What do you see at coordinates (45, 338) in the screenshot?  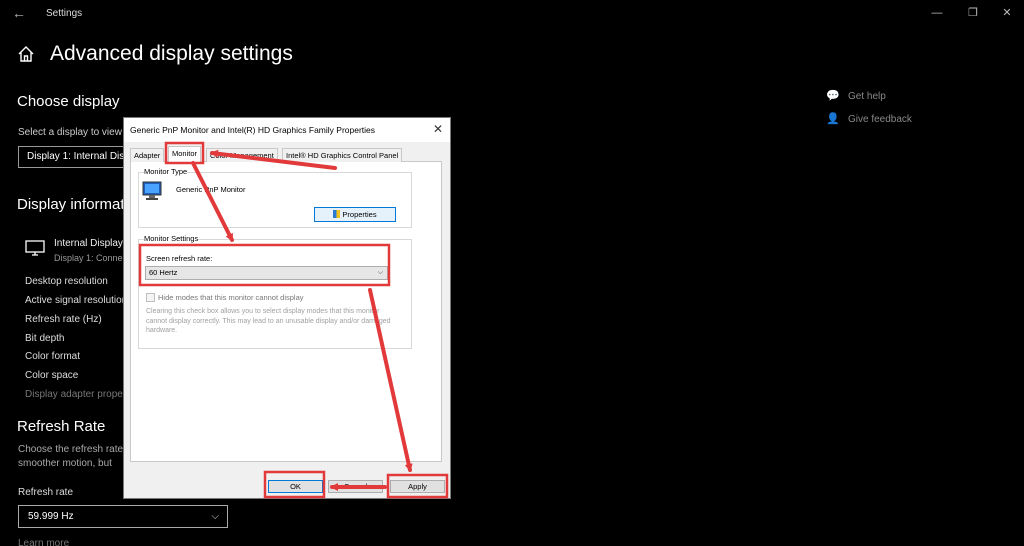 I see `info-row-bit-depth: Bit depth` at bounding box center [45, 338].